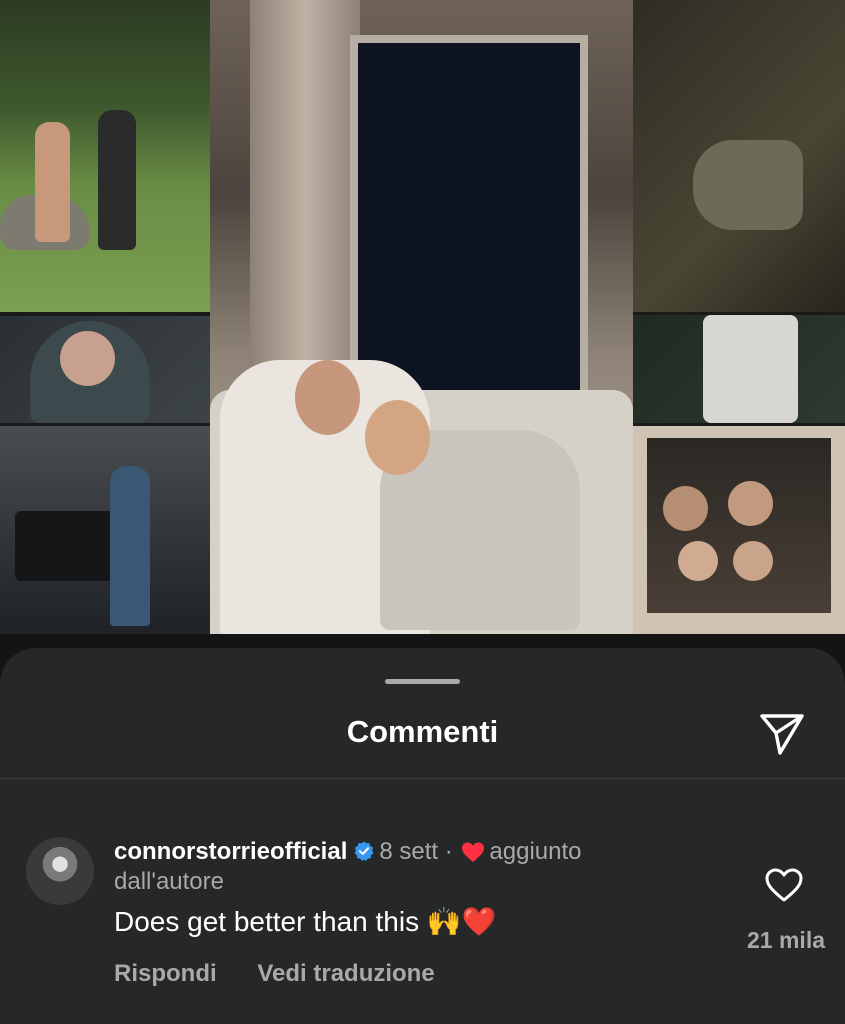 Image resolution: width=845 pixels, height=1024 pixels. What do you see at coordinates (345, 973) in the screenshot?
I see `see-translation-button: Vedi traduzione` at bounding box center [345, 973].